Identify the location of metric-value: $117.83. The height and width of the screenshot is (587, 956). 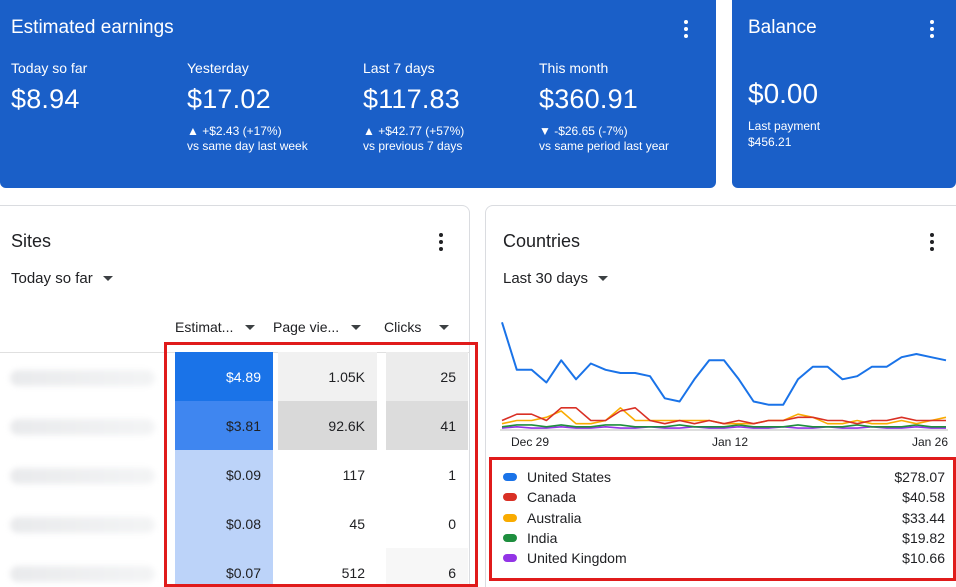
(411, 99).